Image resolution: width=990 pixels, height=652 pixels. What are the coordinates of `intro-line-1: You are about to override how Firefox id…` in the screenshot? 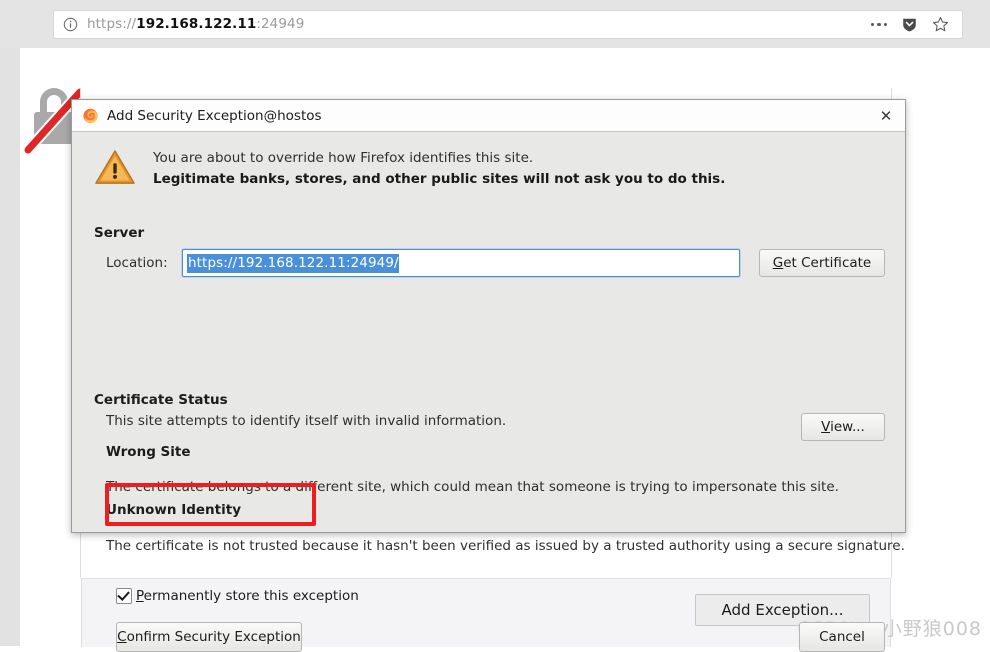 It's located at (343, 158).